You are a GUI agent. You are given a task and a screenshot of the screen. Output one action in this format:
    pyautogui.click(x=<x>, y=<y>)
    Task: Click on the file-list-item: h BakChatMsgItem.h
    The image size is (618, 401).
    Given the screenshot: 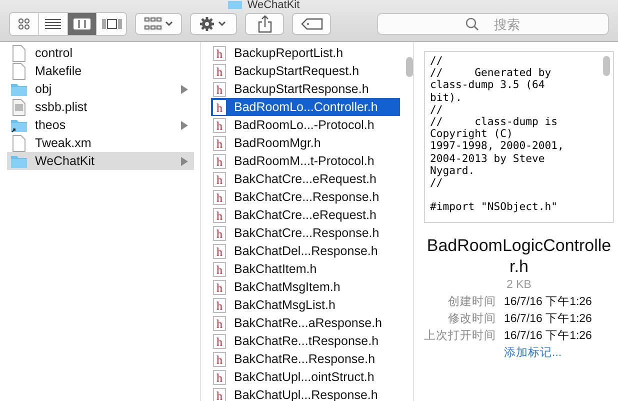 What is the action you would take?
    pyautogui.click(x=305, y=287)
    